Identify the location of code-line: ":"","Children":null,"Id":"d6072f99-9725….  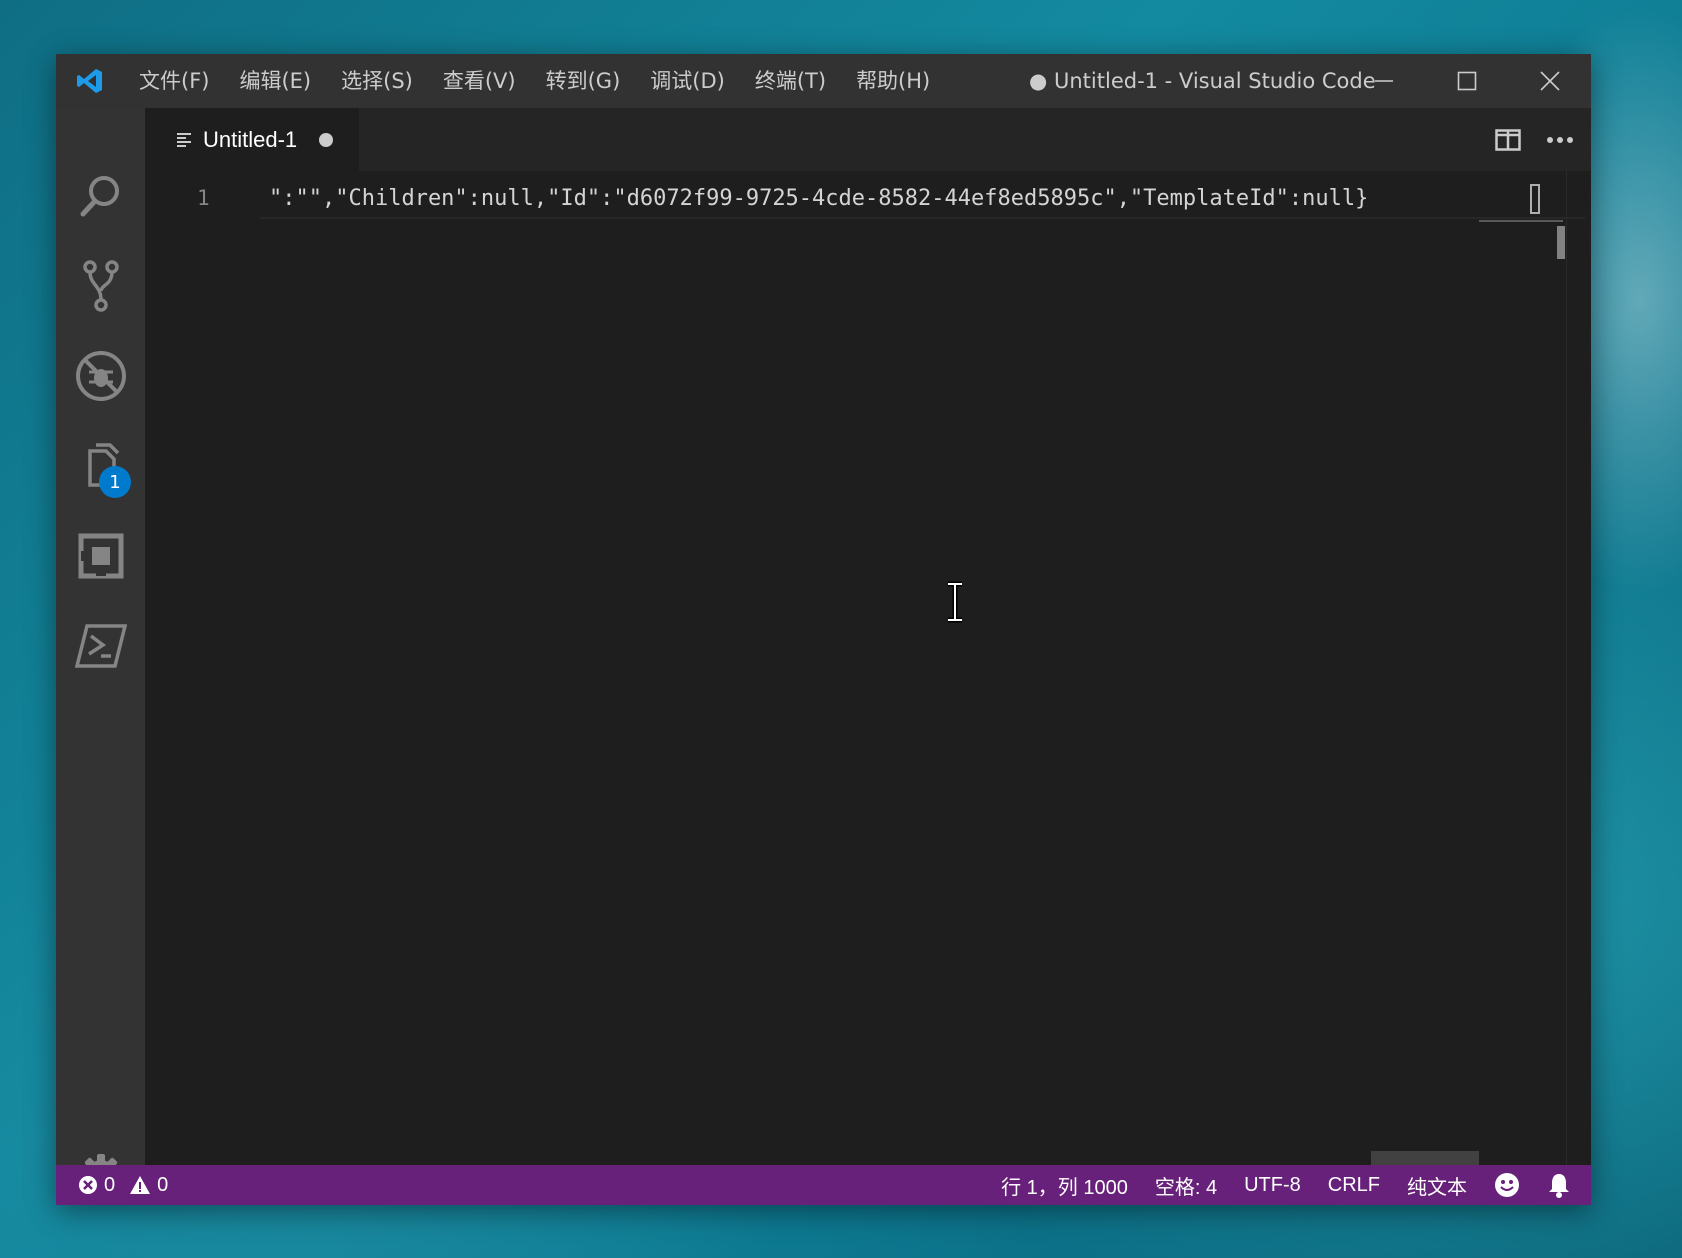
(900, 201).